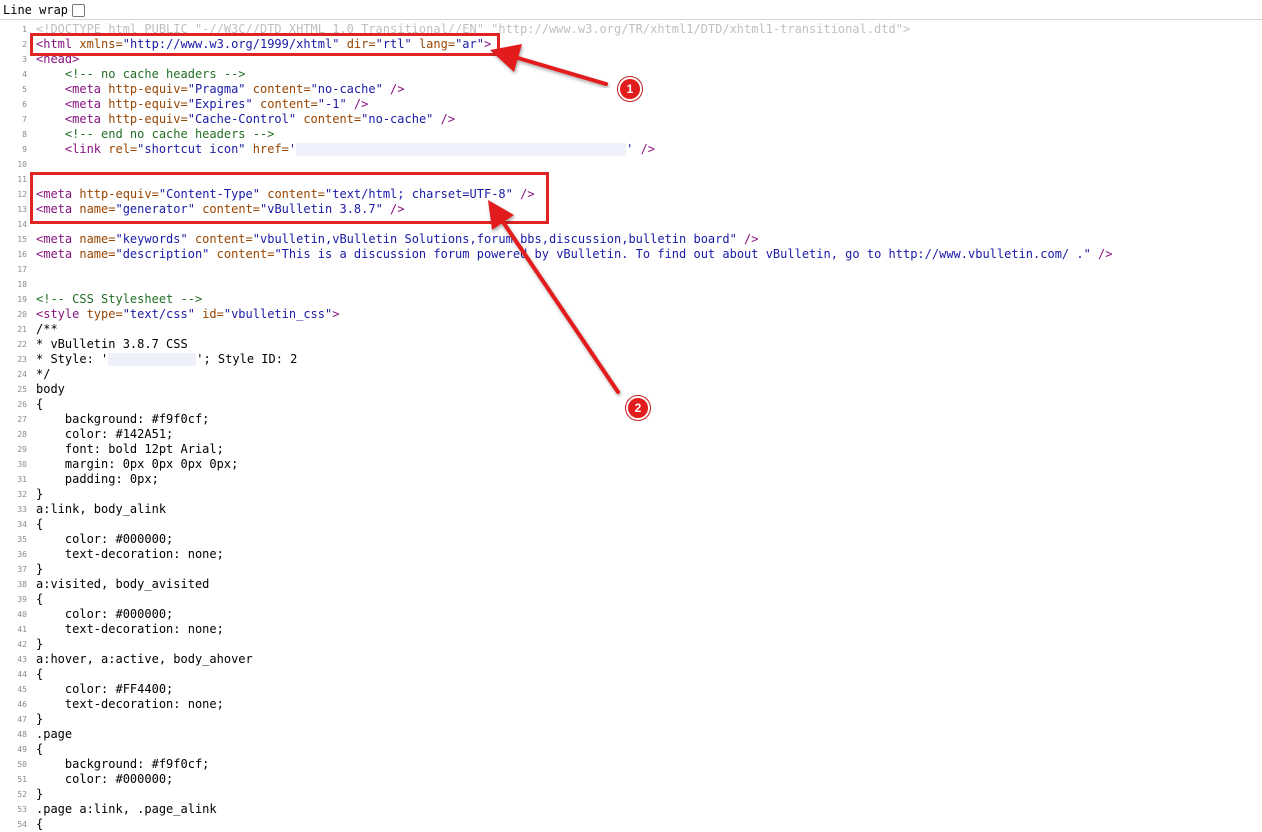  Describe the element at coordinates (231, 44) in the screenshot. I see `code-token: "http://www.w3.org/1999/xhtml"` at that location.